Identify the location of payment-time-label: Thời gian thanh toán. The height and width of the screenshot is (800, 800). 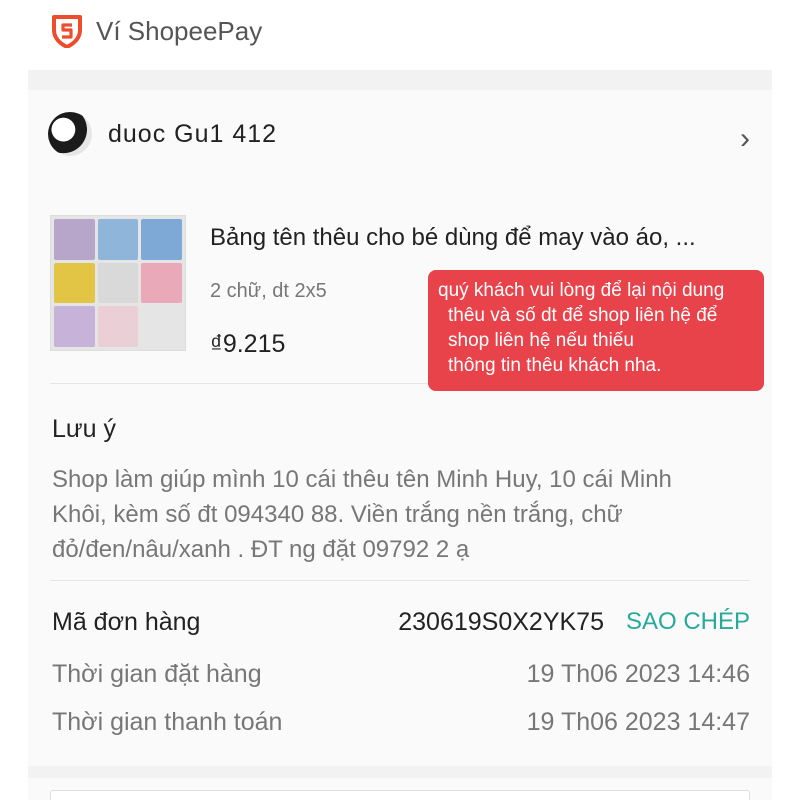
(167, 722).